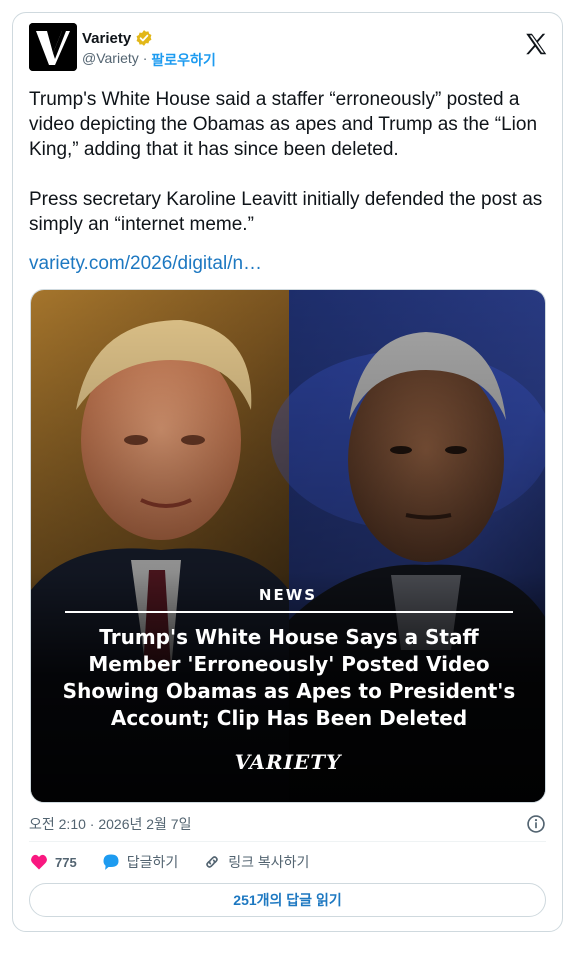 The image size is (575, 953). Describe the element at coordinates (39, 862) in the screenshot. I see `heart-icon` at that location.